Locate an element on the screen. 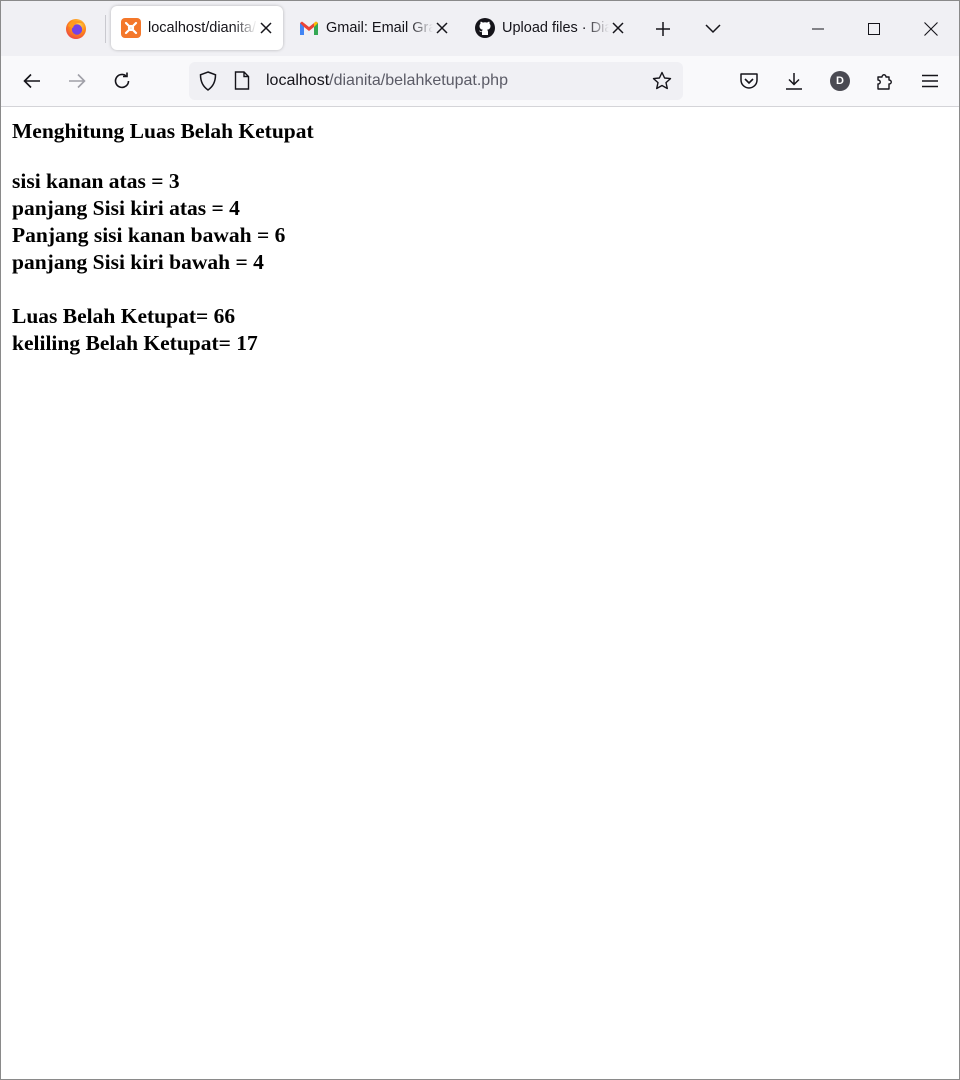  minimize-button is located at coordinates (818, 28).